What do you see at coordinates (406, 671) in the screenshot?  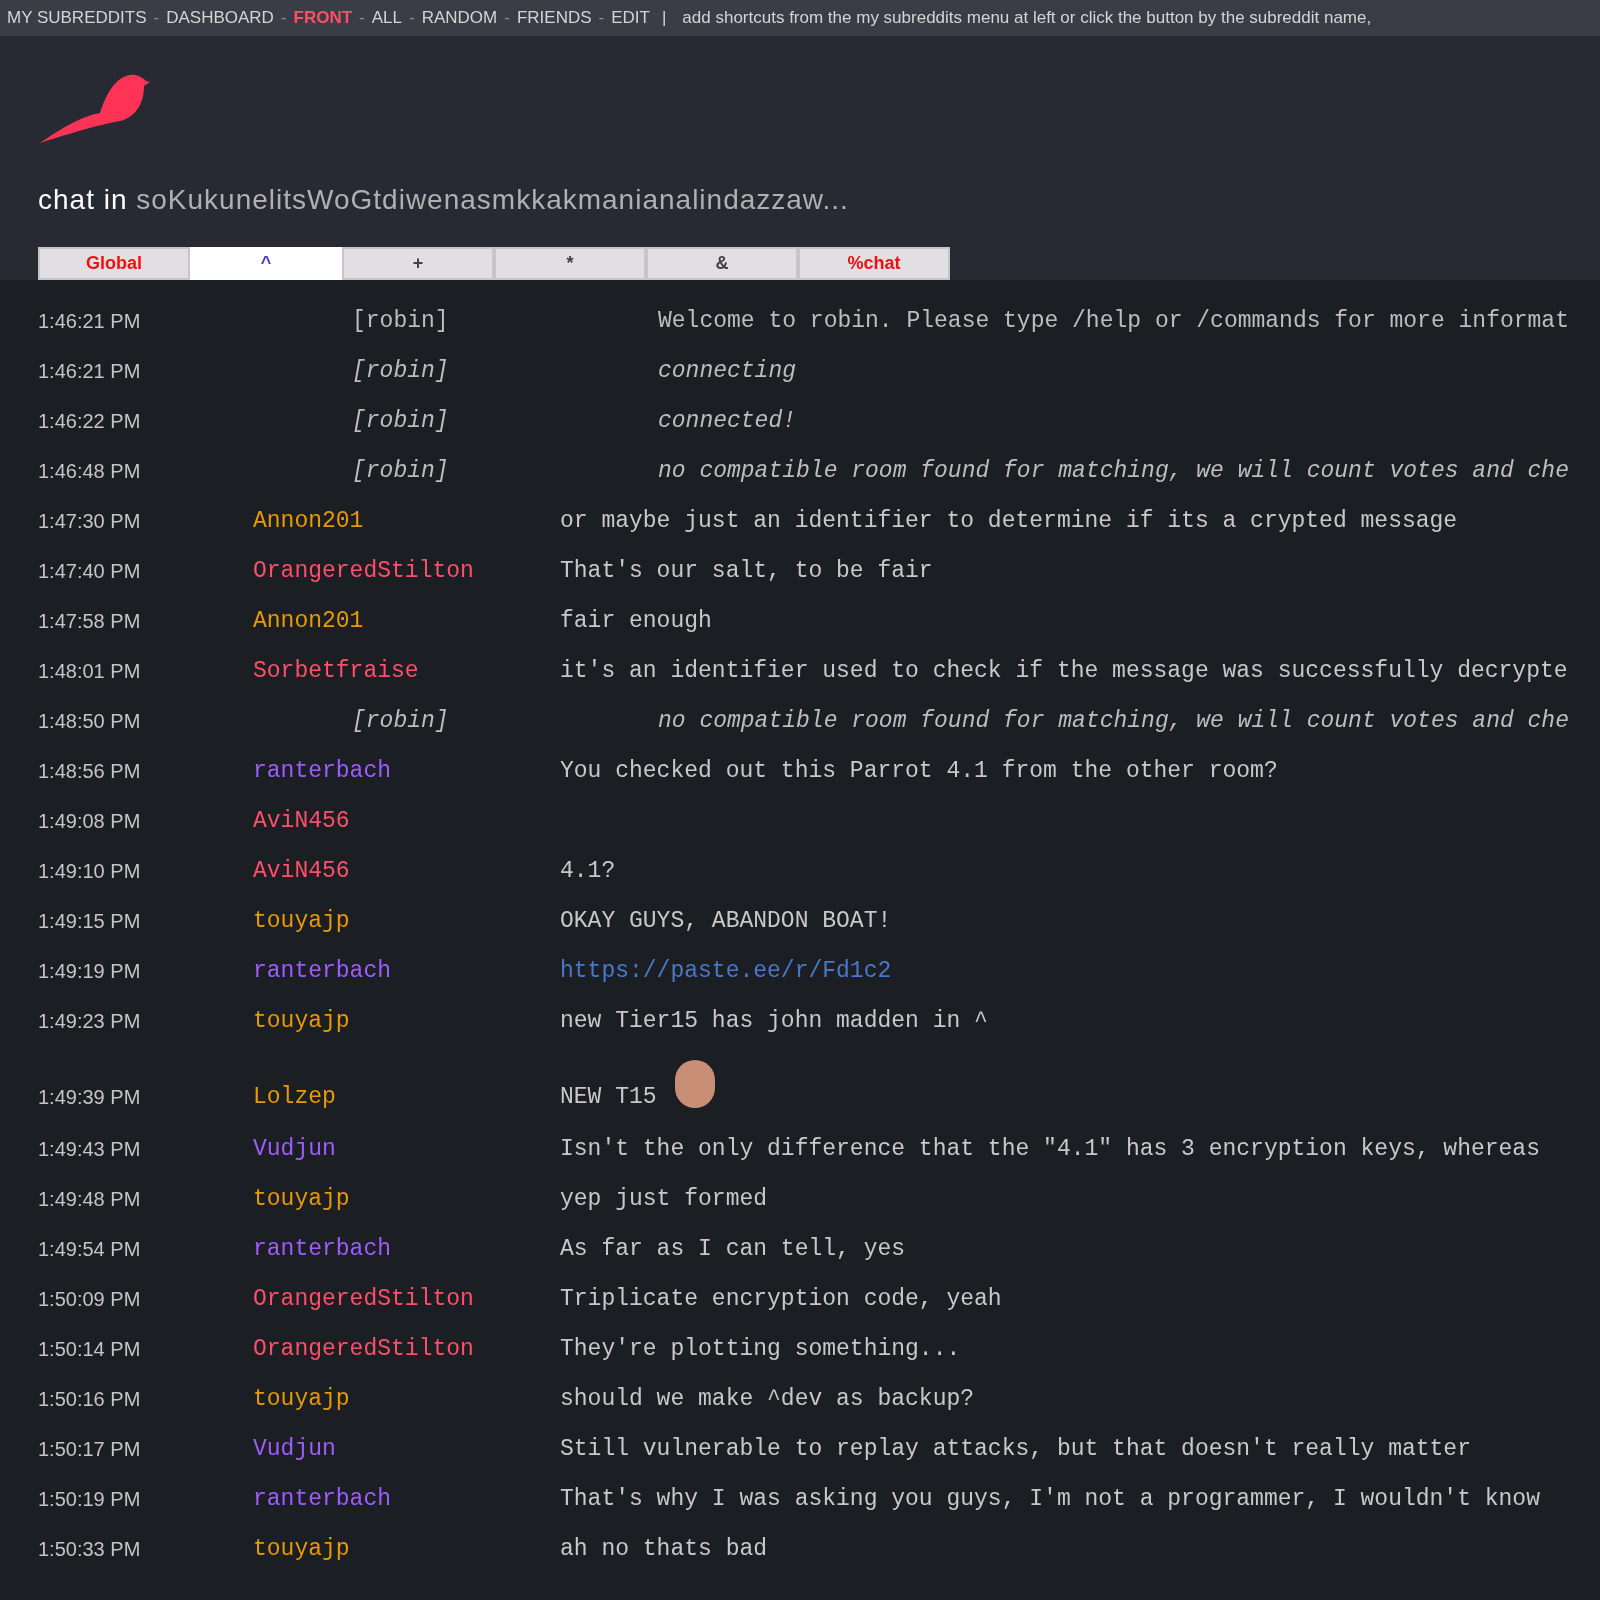 I see `username: Sorbetfraise` at bounding box center [406, 671].